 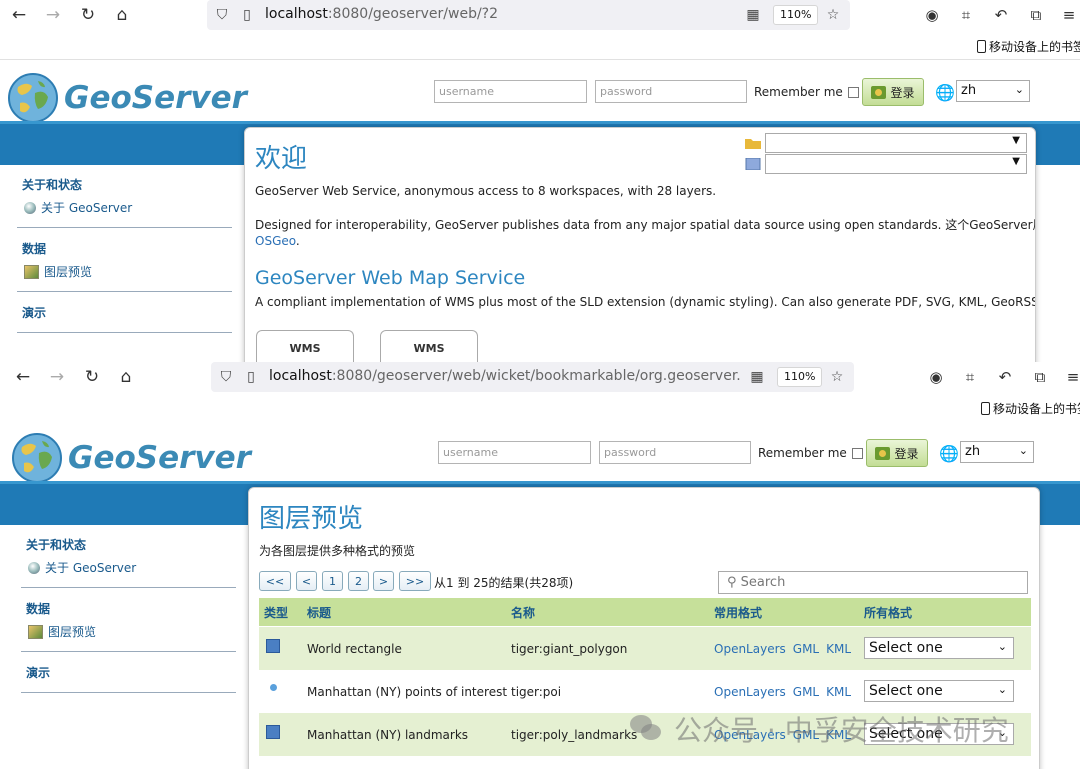 I want to click on layer-select: ▼, so click(x=896, y=164).